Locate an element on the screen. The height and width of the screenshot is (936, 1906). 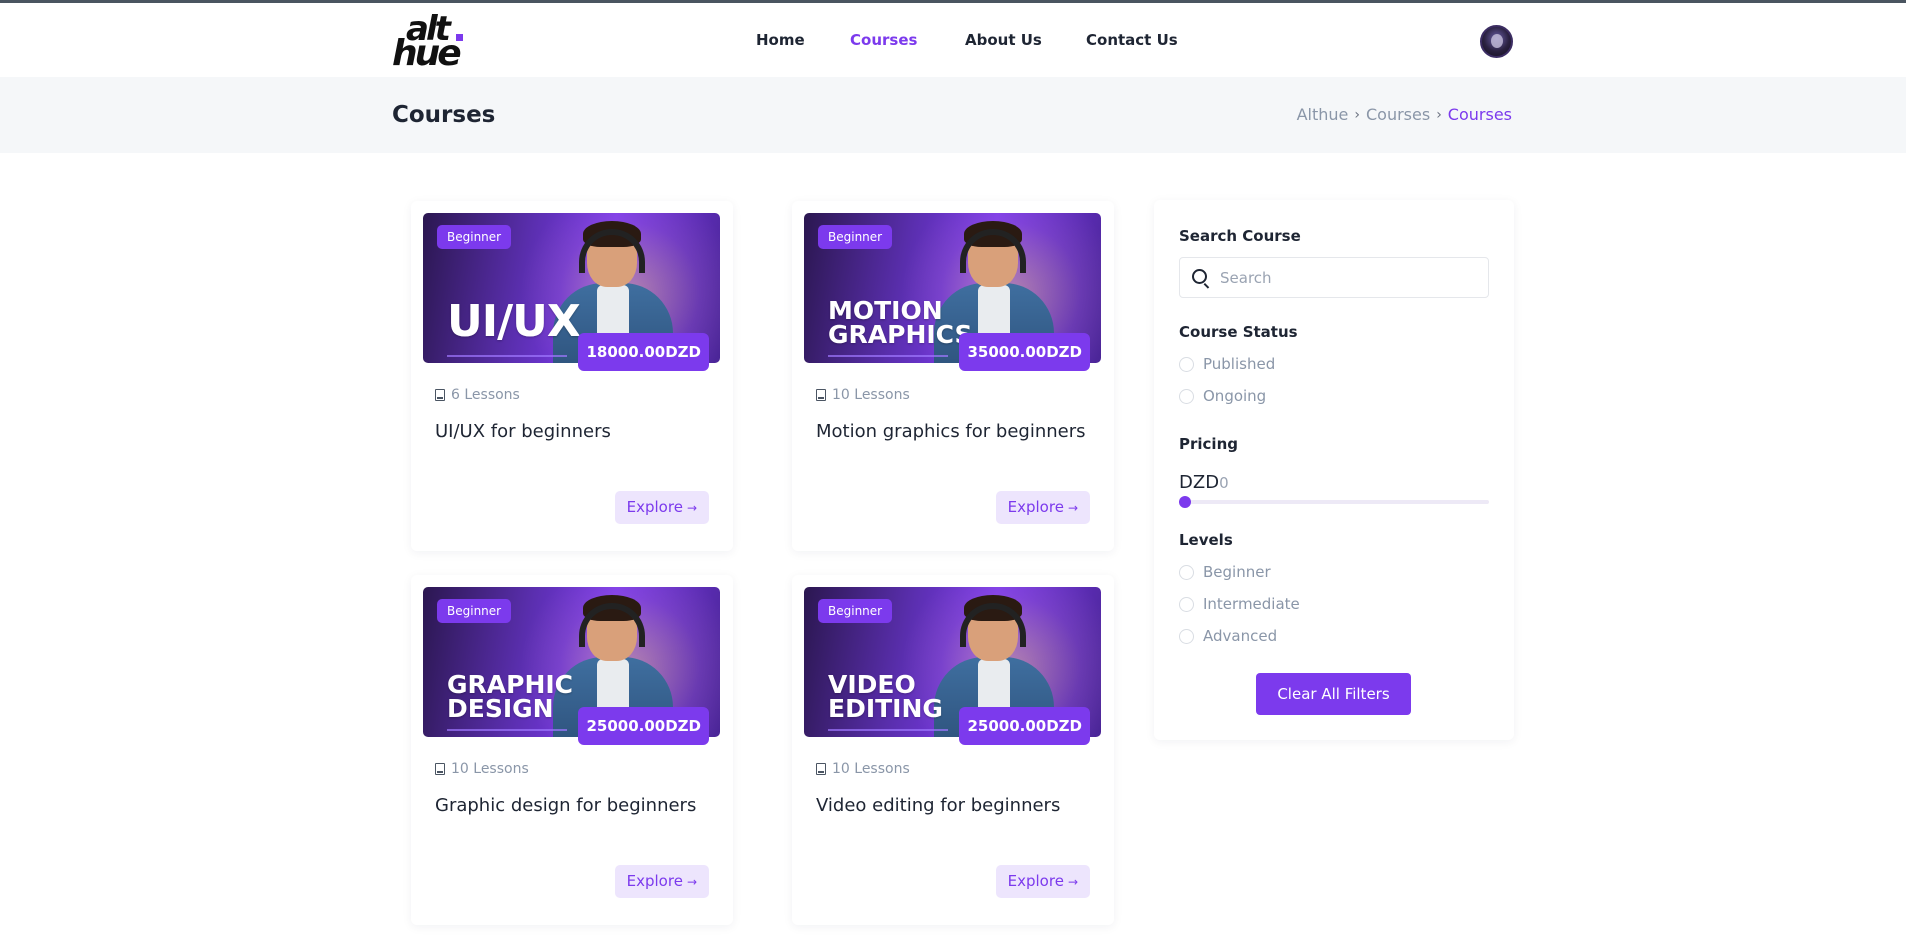
search-box is located at coordinates (1334, 277).